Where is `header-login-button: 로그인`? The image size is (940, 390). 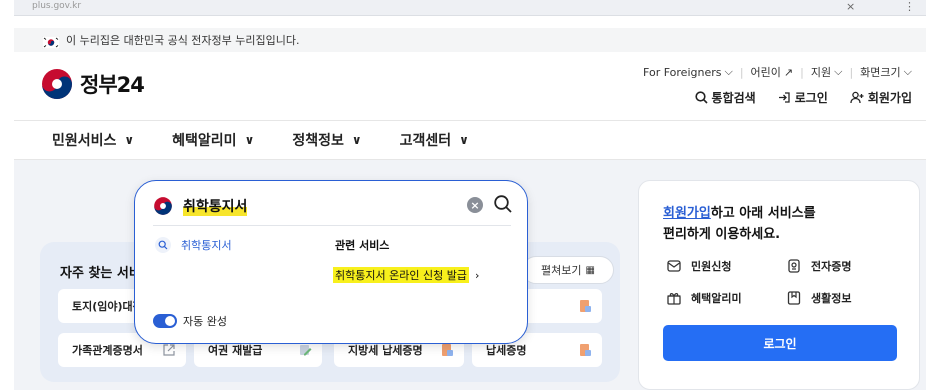 header-login-button: 로그인 is located at coordinates (803, 97).